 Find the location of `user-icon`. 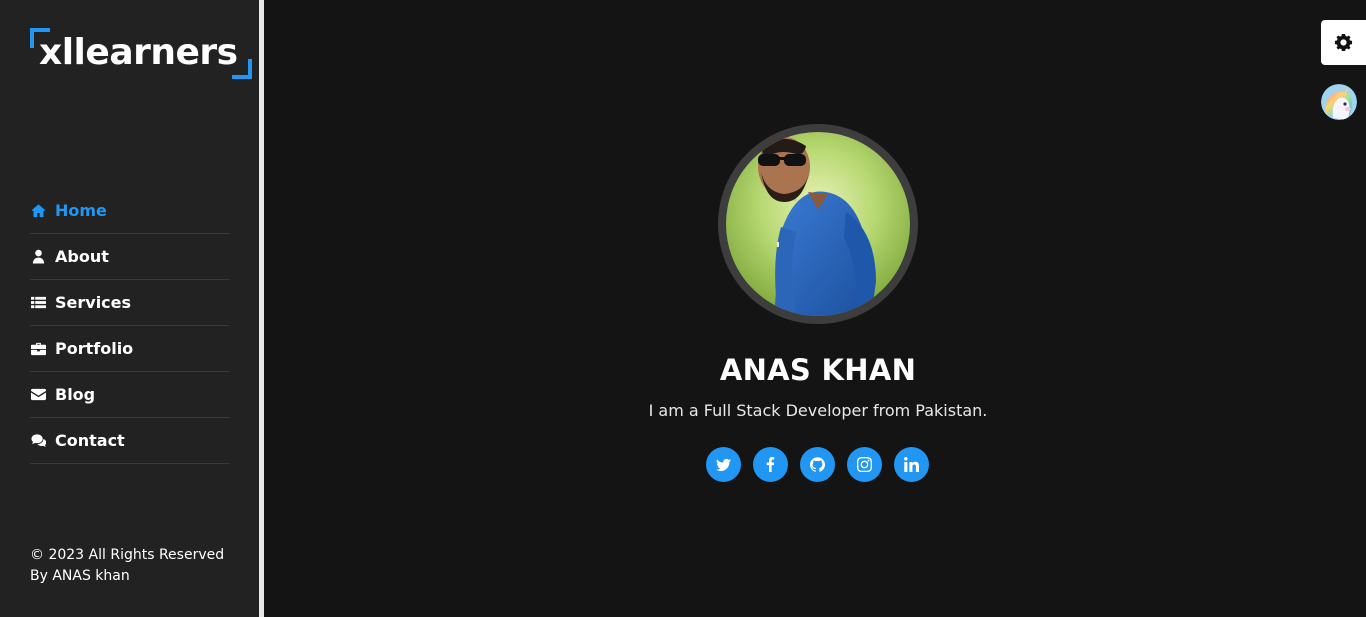

user-icon is located at coordinates (38, 257).